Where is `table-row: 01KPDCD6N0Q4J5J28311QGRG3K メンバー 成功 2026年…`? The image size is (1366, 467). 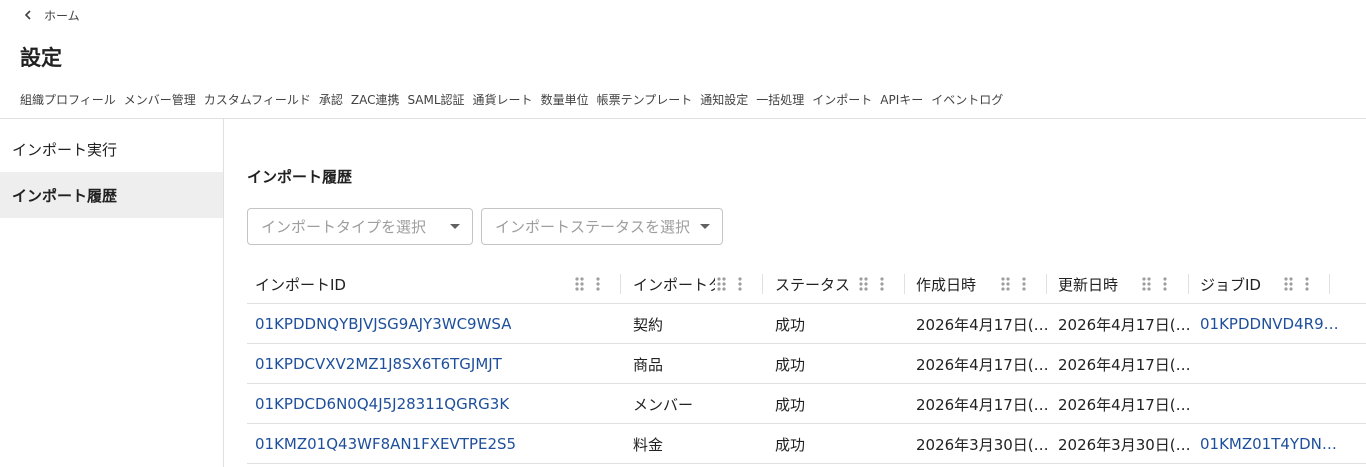 table-row: 01KPDCD6N0Q4J5J28311QGRG3K メンバー 成功 2026年… is located at coordinates (806, 404).